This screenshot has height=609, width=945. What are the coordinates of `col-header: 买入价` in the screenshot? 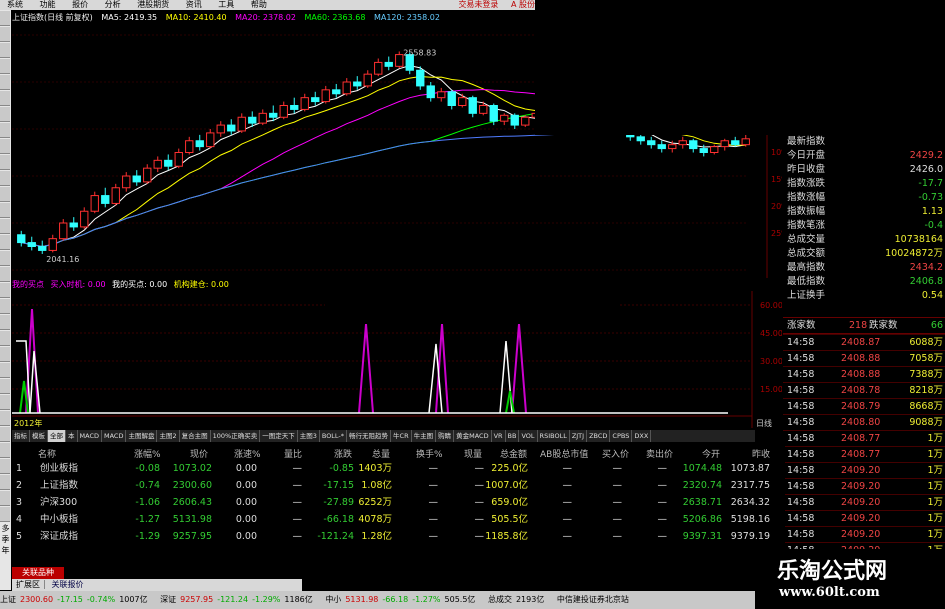 It's located at (615, 453).